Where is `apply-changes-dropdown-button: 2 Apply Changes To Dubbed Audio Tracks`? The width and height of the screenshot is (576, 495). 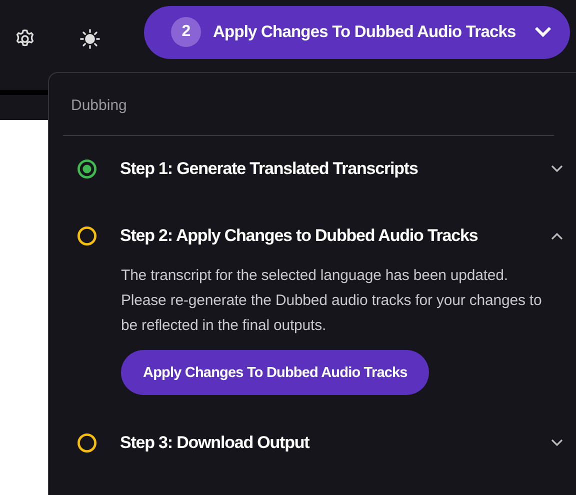 apply-changes-dropdown-button: 2 Apply Changes To Dubbed Audio Tracks is located at coordinates (357, 32).